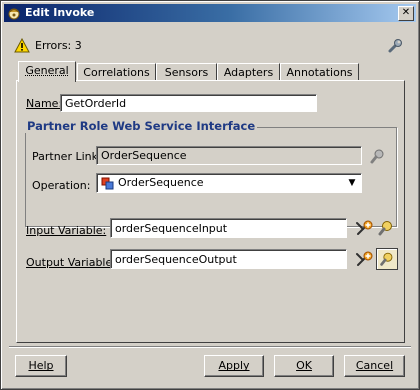  I want to click on bpel-process-icon, so click(14, 14).